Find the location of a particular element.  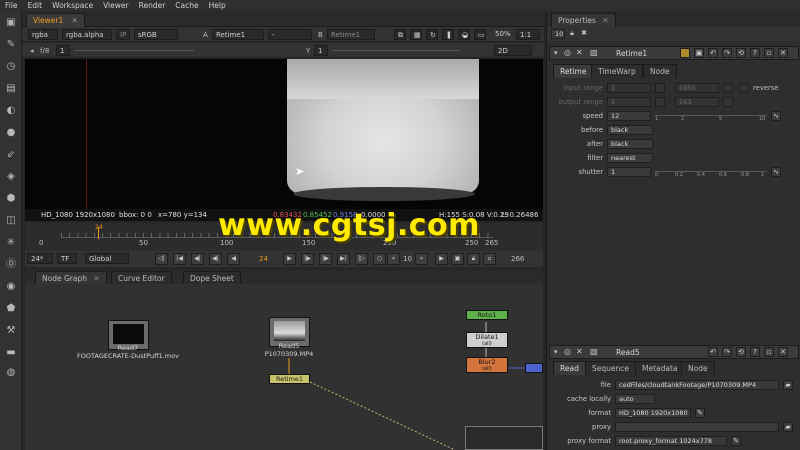

first-frame-icon: |◀ is located at coordinates (179, 259).